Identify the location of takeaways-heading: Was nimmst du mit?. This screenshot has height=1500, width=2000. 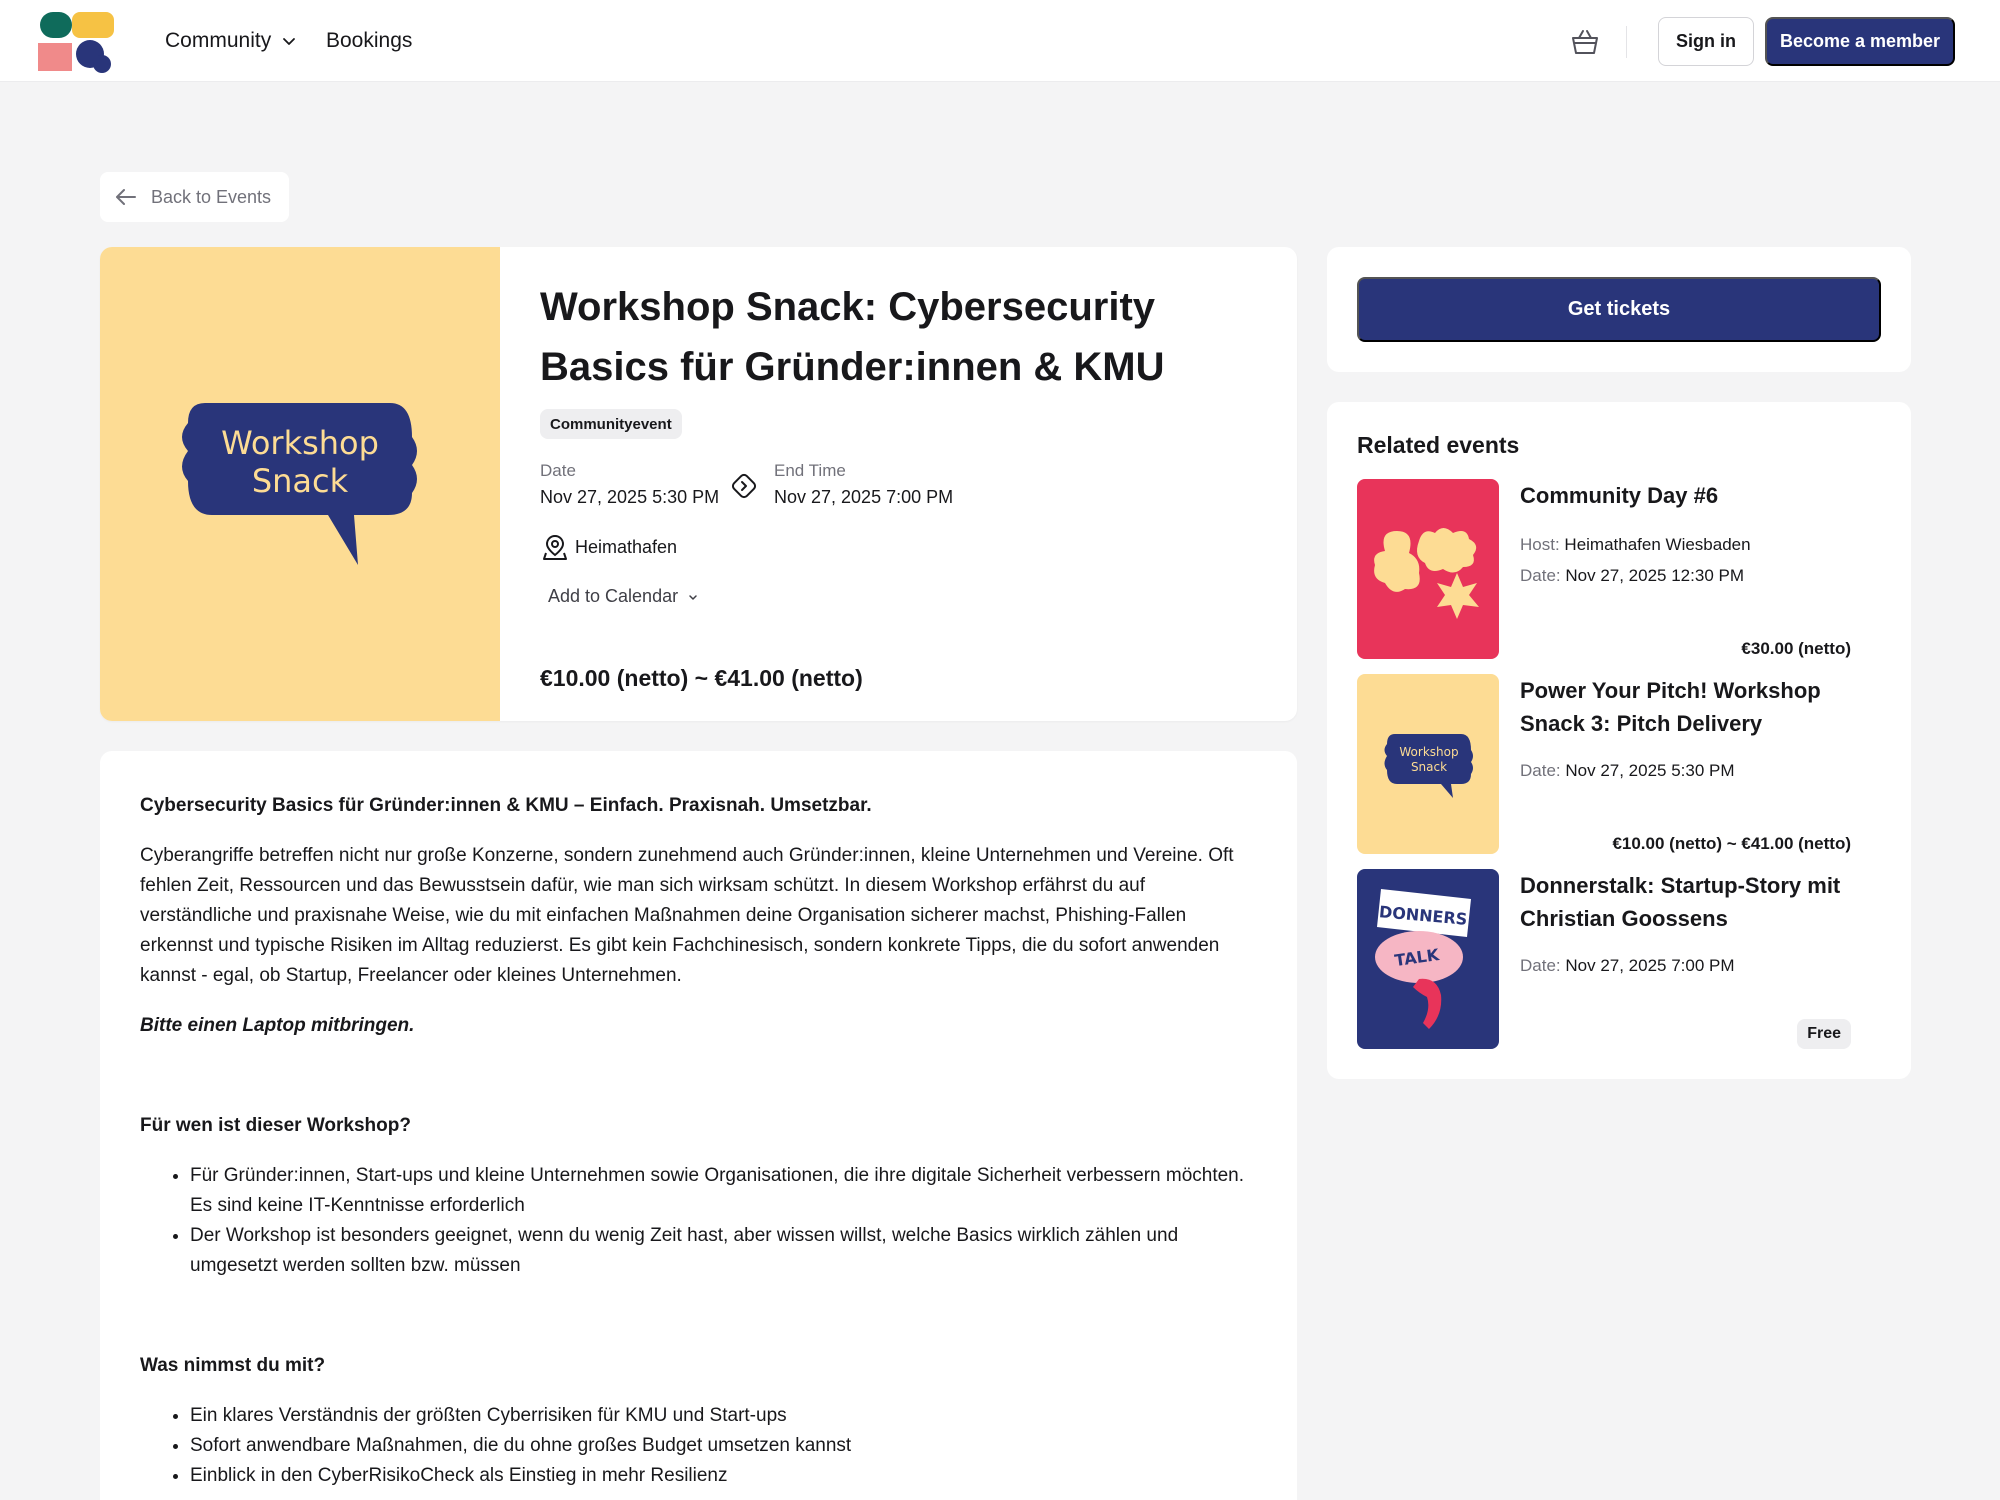
(233, 1365).